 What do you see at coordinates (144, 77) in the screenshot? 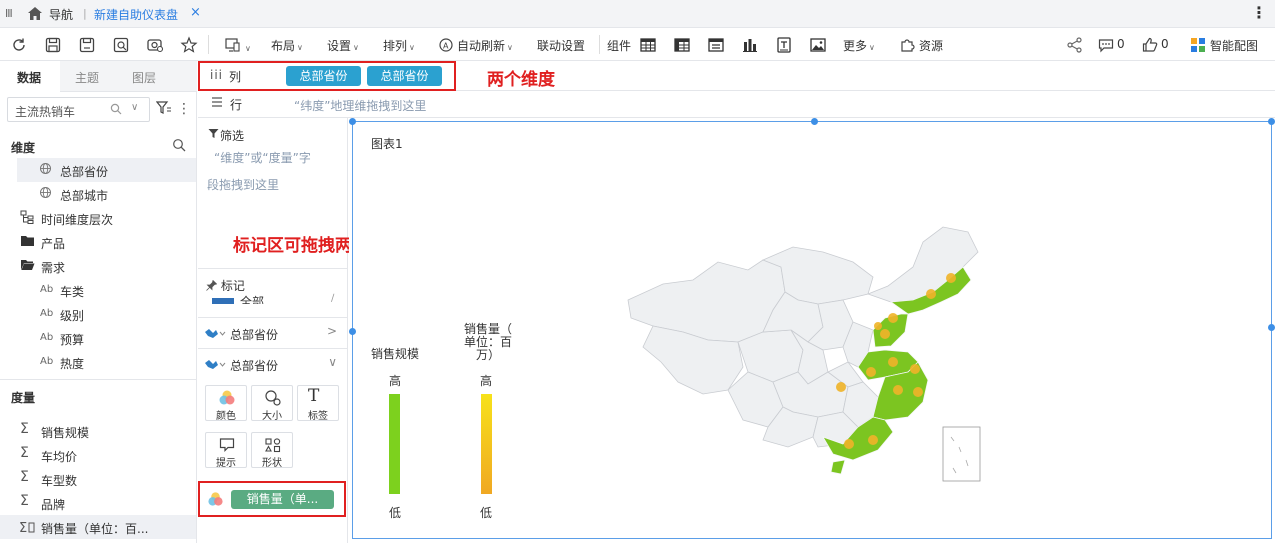
I see `tab-layers: 图层` at bounding box center [144, 77].